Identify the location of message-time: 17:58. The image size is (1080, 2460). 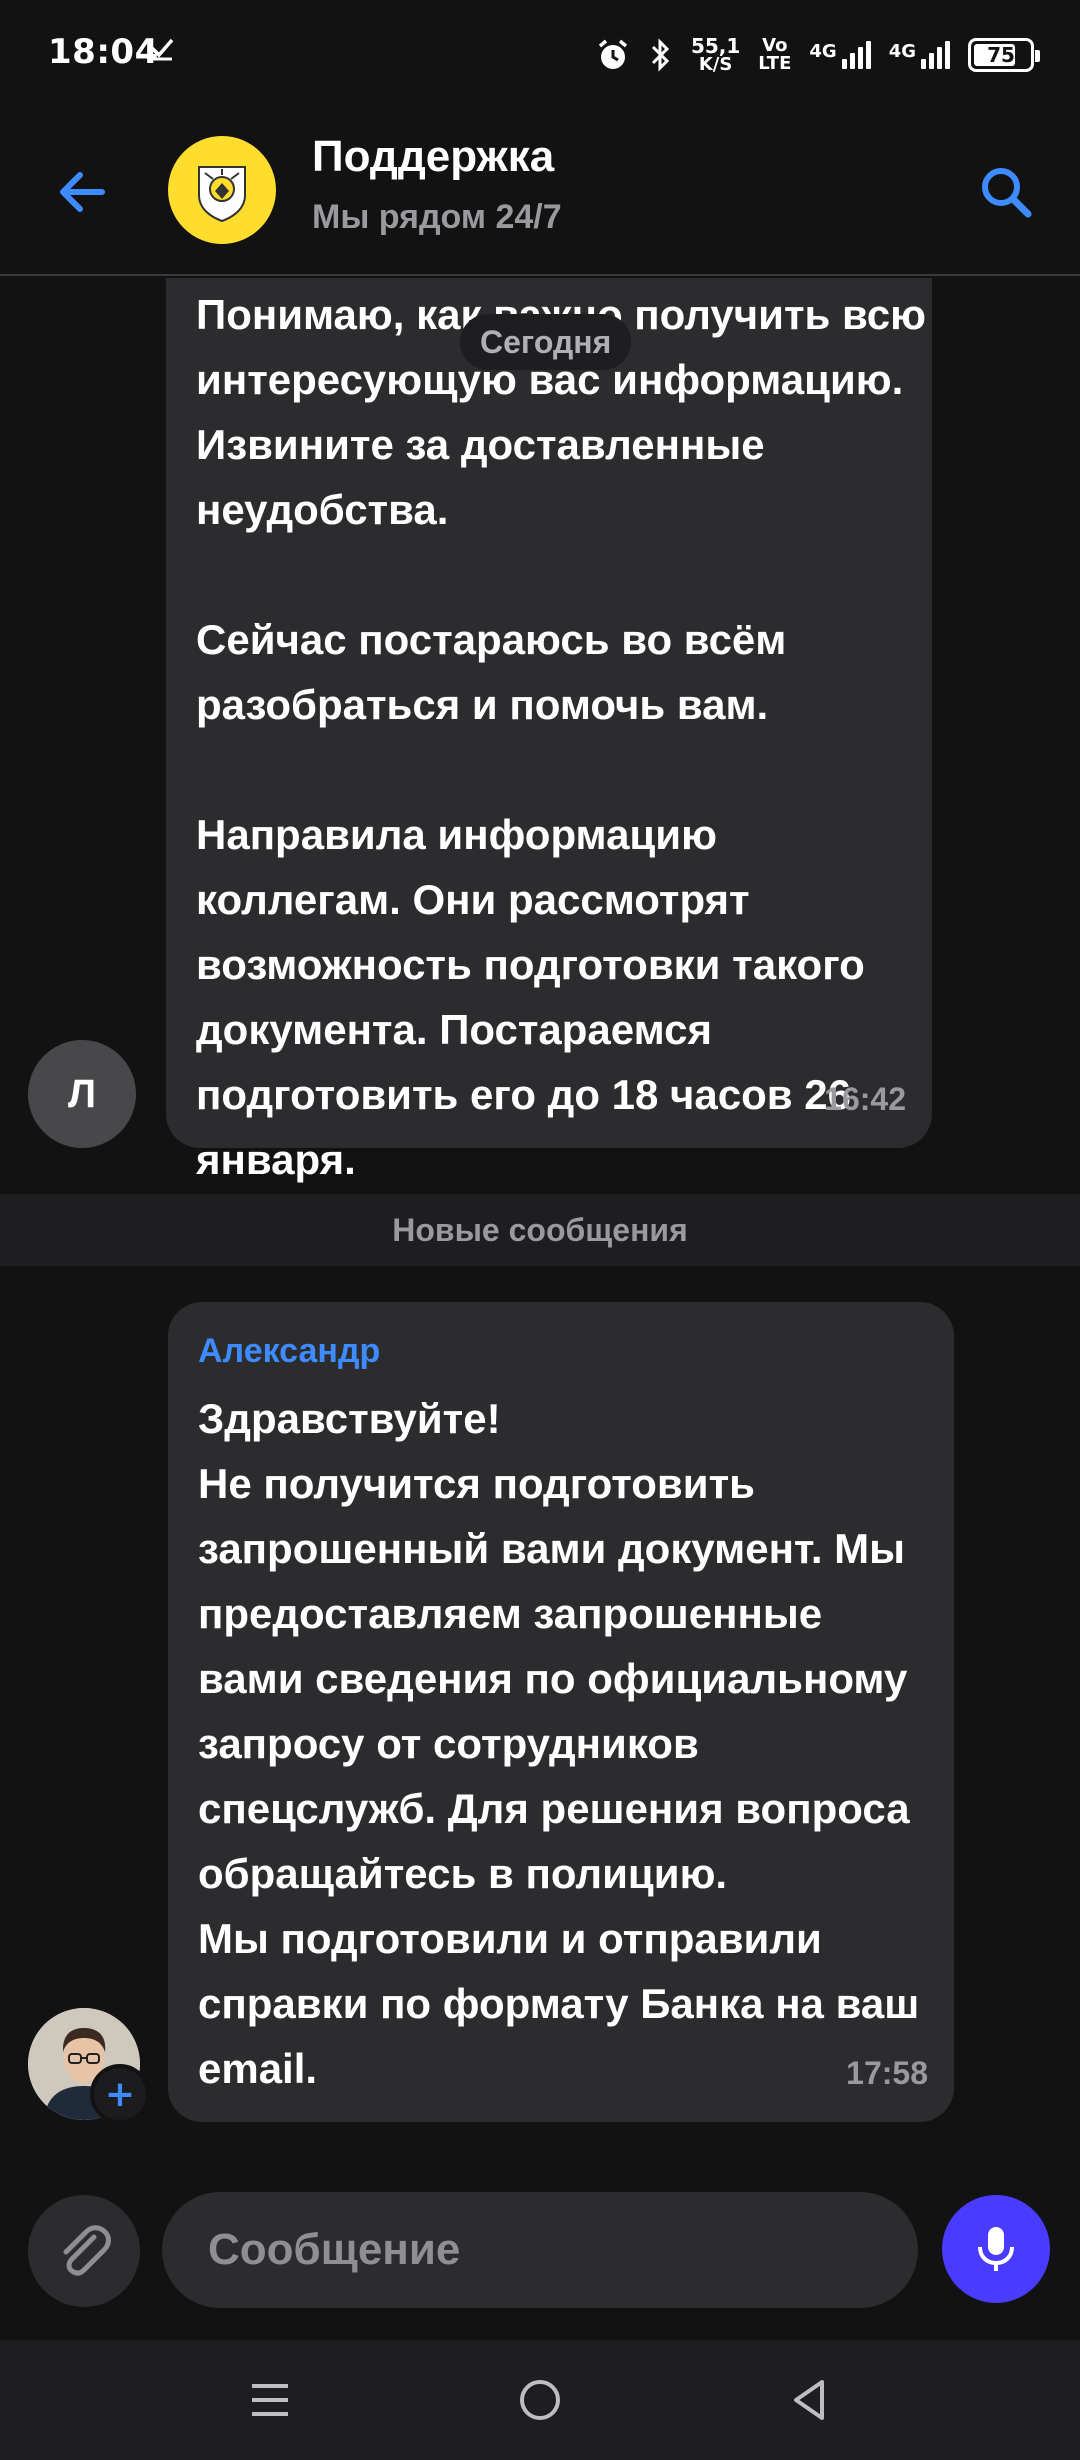
(887, 2073).